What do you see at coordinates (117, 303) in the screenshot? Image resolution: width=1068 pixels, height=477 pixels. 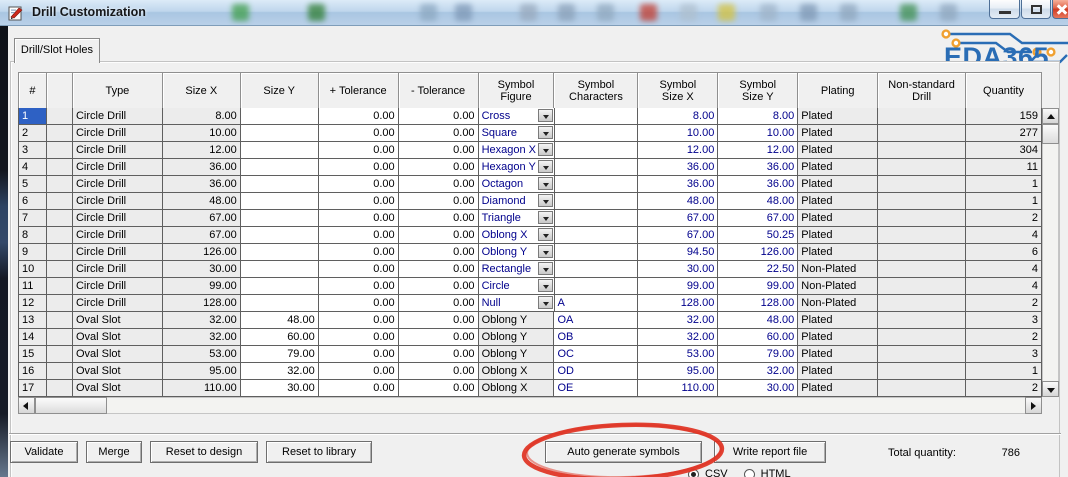 I see `cell: Circle Drill` at bounding box center [117, 303].